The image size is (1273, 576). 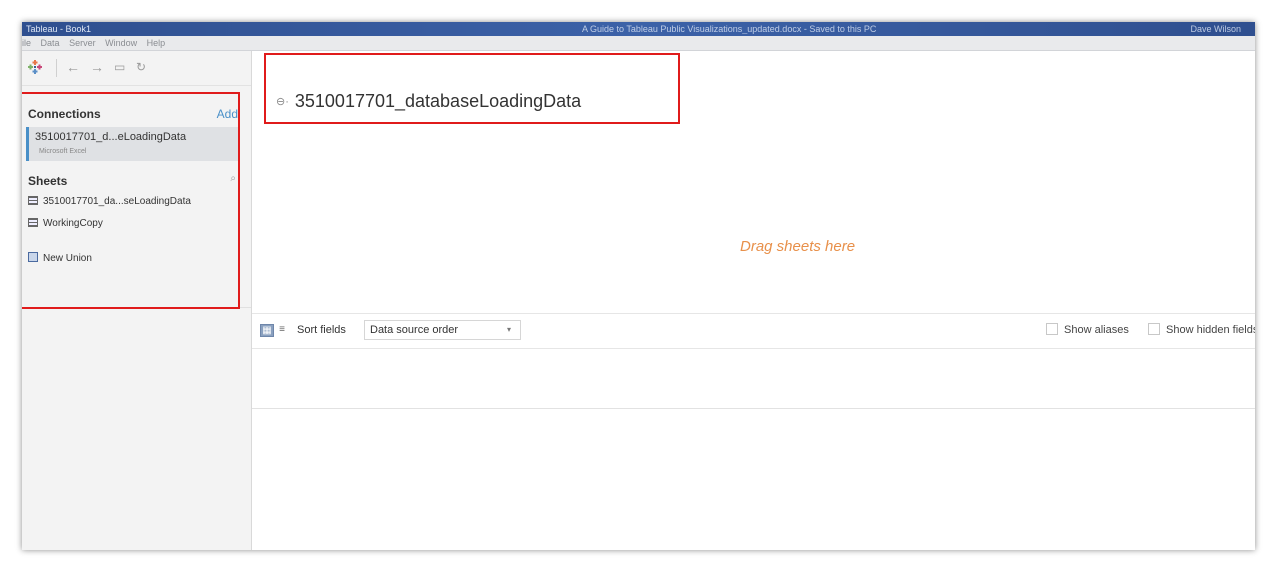 I want to click on show-aliases-checkbox: Show aliases, so click(x=1087, y=329).